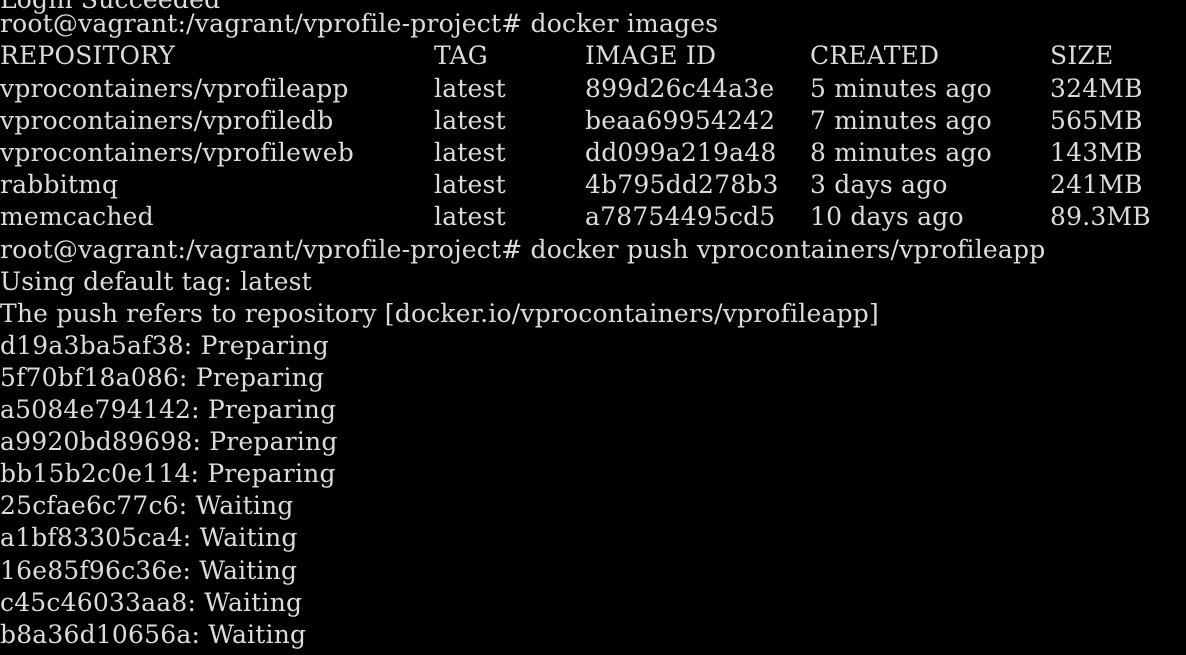 Image resolution: width=1186 pixels, height=655 pixels. What do you see at coordinates (680, 120) in the screenshot?
I see `image-id: beaa69954242` at bounding box center [680, 120].